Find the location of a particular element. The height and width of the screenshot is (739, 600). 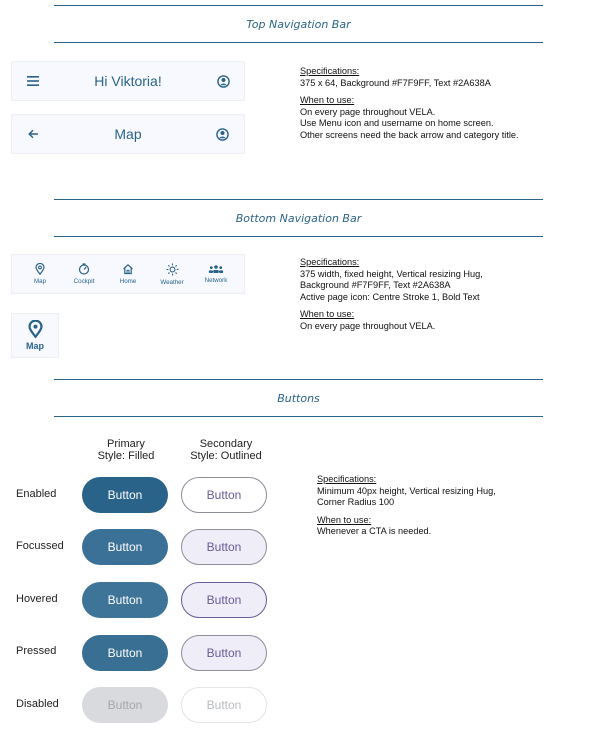

speedometer-icon is located at coordinates (84, 269).